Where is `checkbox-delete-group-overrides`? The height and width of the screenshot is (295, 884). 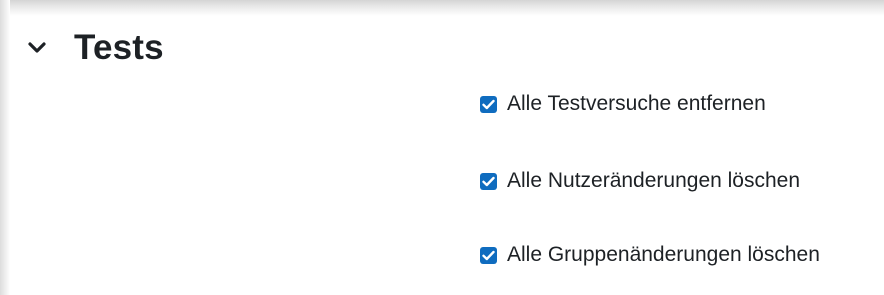 checkbox-delete-group-overrides is located at coordinates (488, 255).